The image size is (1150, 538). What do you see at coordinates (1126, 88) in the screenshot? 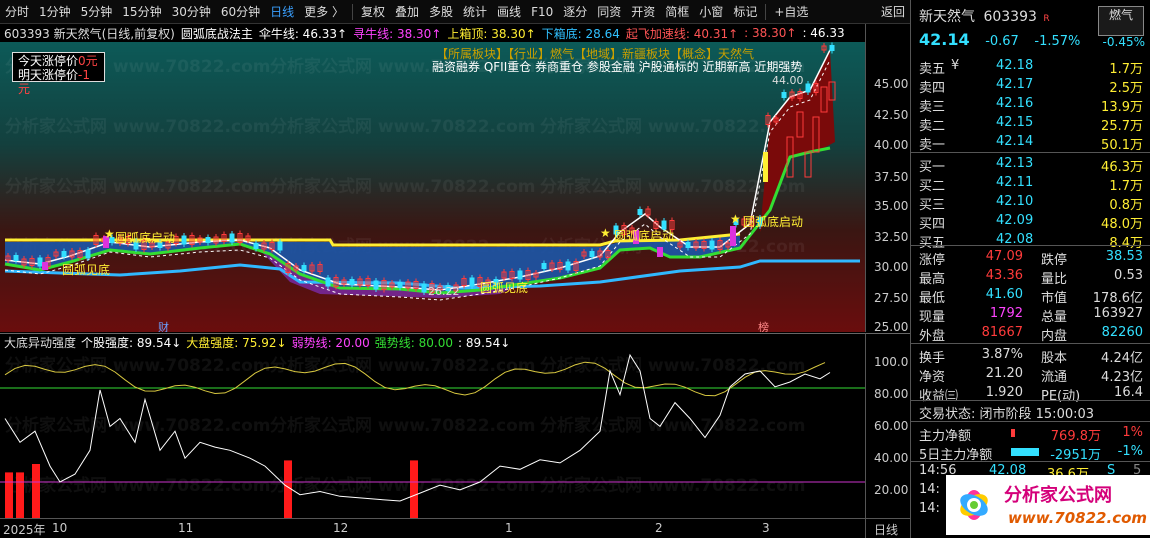
I see `ask-volume: 2.5万` at bounding box center [1126, 88].